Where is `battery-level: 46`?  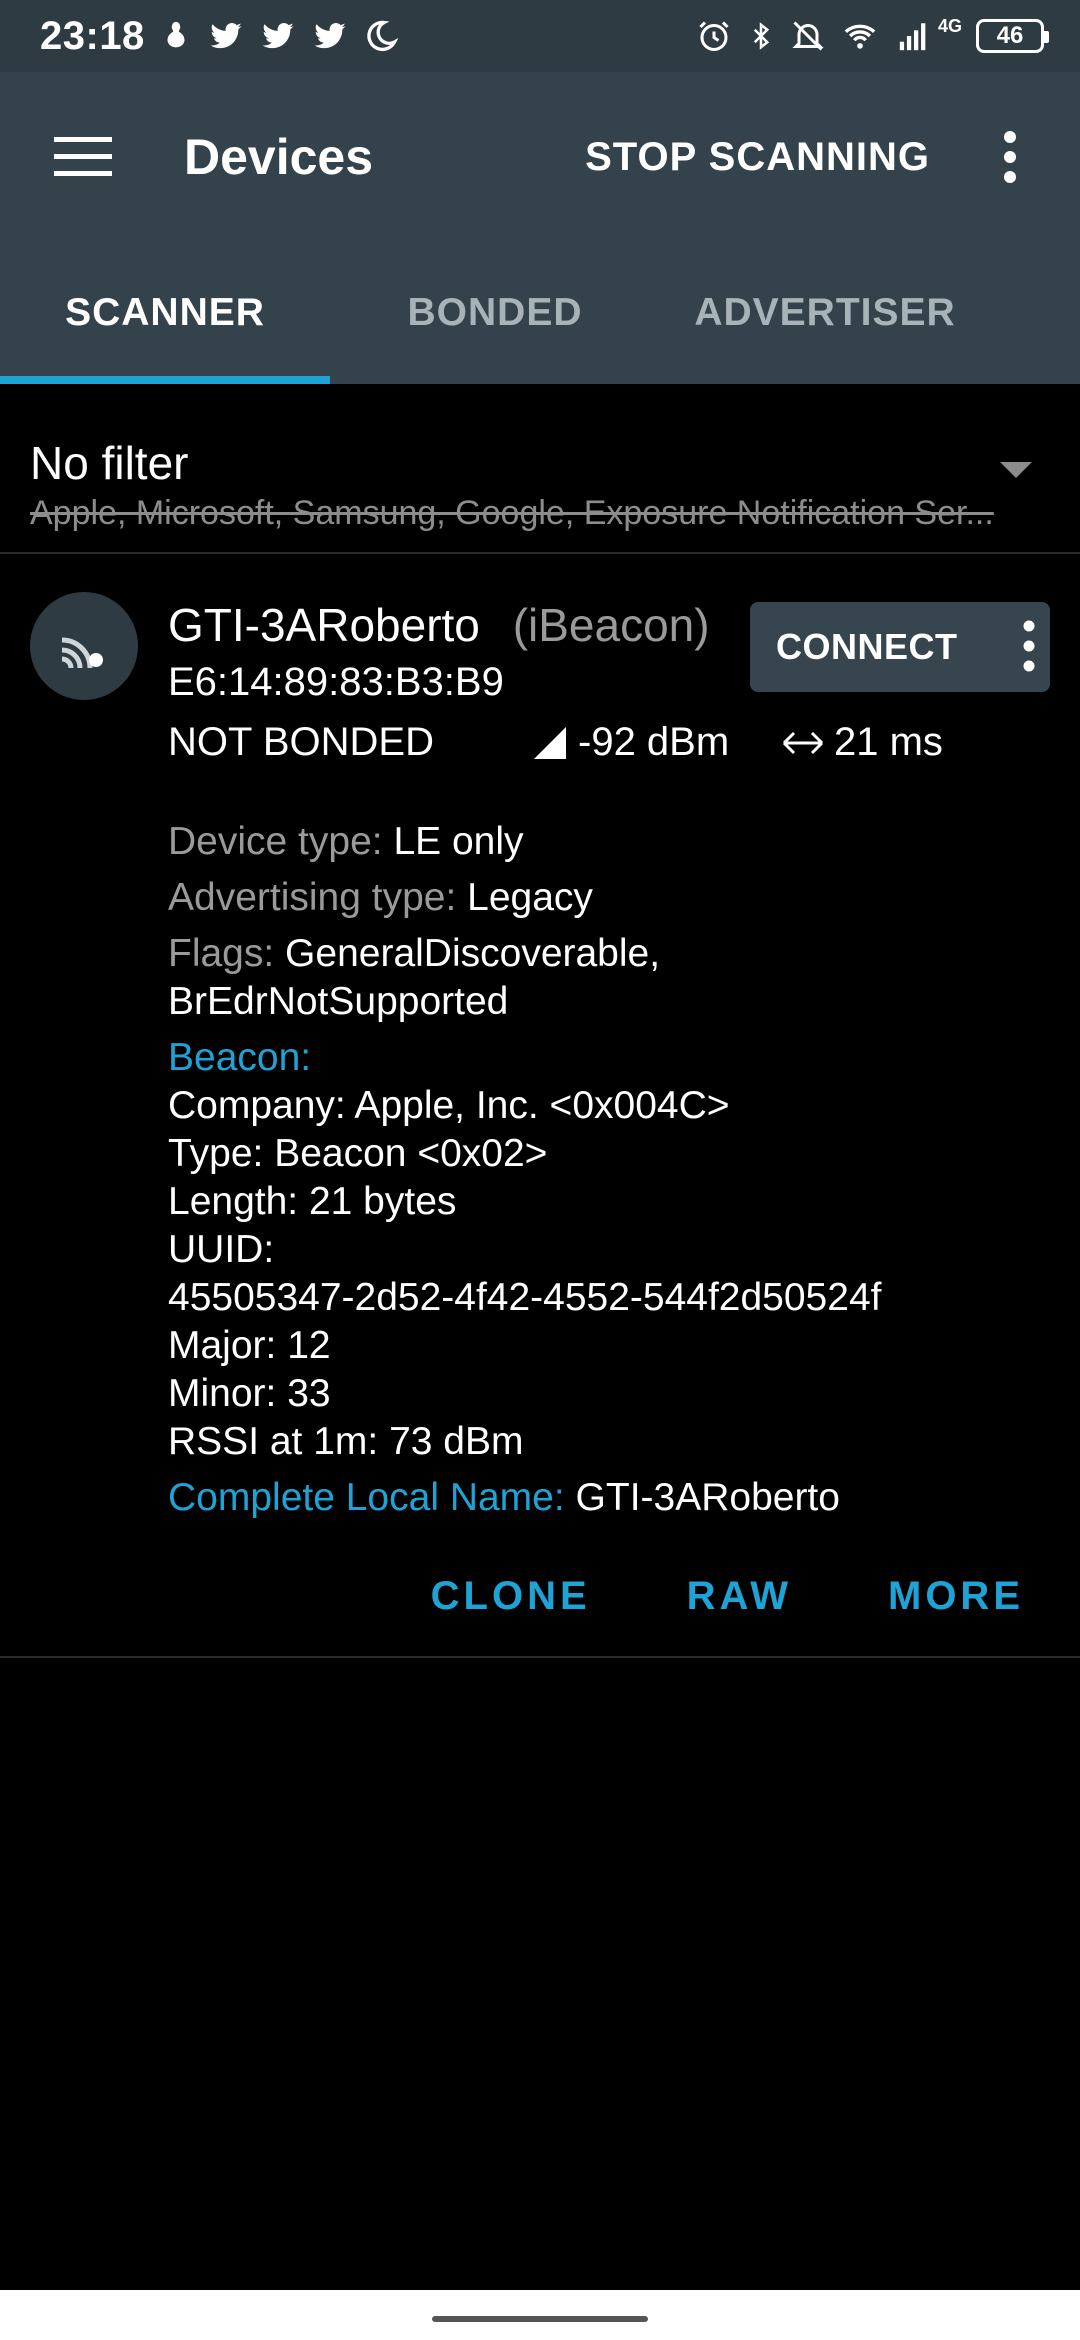
battery-level: 46 is located at coordinates (1010, 35).